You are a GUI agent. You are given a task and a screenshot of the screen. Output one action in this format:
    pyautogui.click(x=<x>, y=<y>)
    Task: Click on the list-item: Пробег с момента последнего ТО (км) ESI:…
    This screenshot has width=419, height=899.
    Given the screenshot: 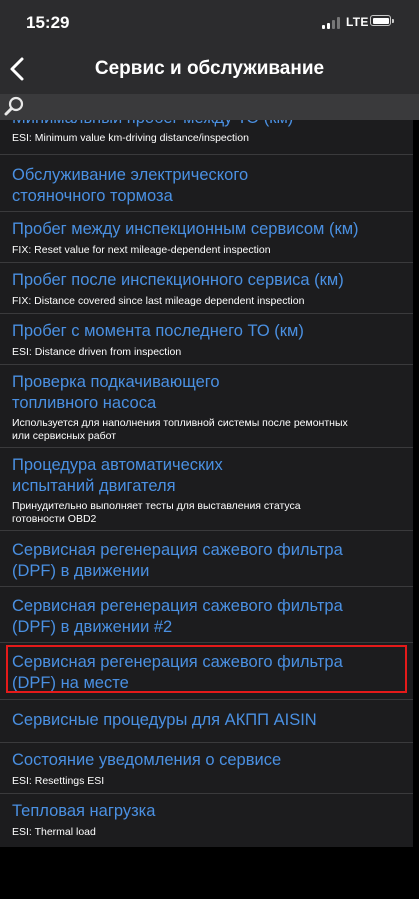 What is the action you would take?
    pyautogui.click(x=206, y=339)
    